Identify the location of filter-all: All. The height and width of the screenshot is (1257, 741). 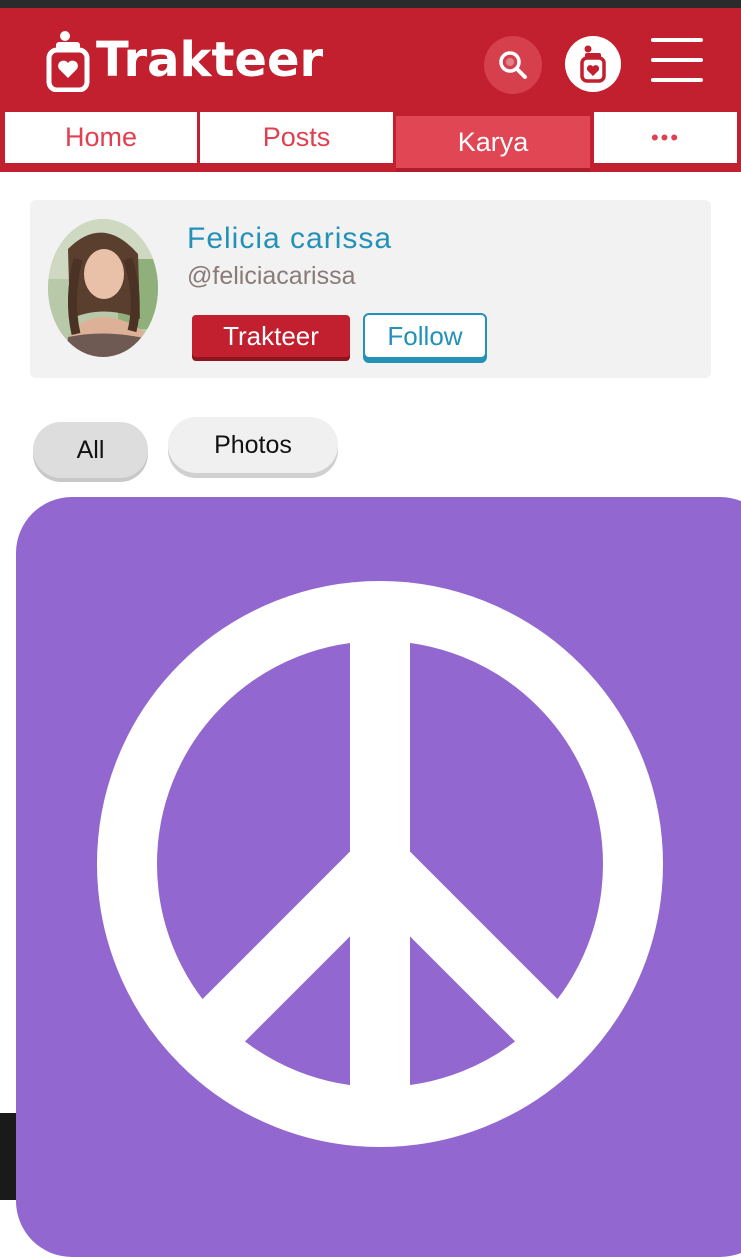
(90, 450).